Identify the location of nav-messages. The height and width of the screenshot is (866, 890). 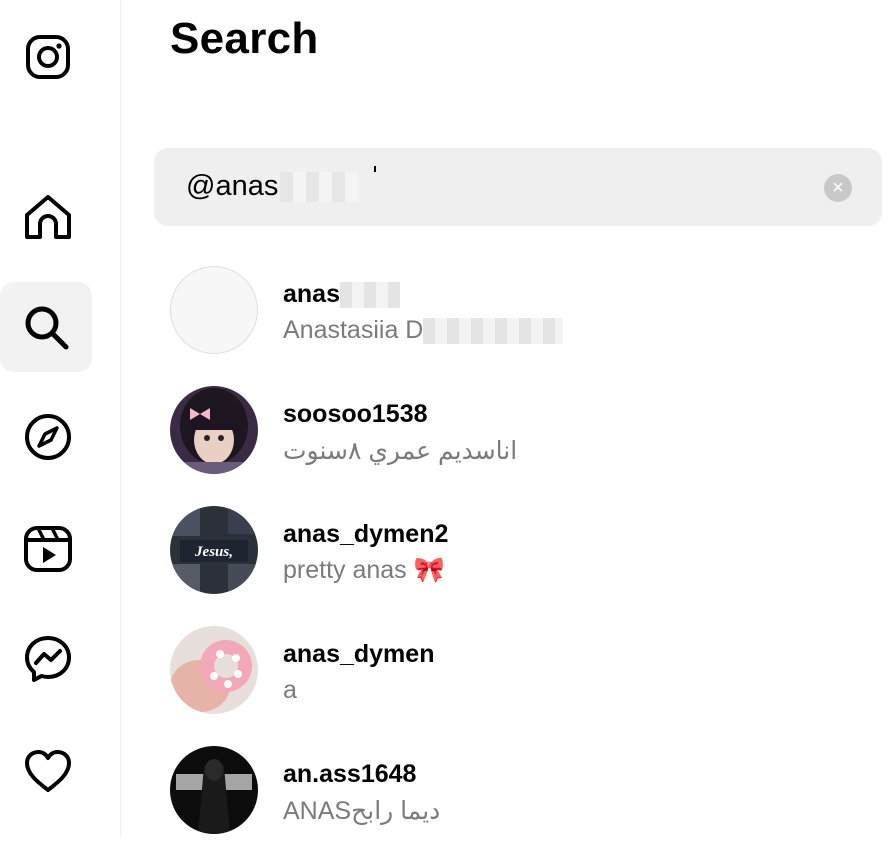
(48, 659).